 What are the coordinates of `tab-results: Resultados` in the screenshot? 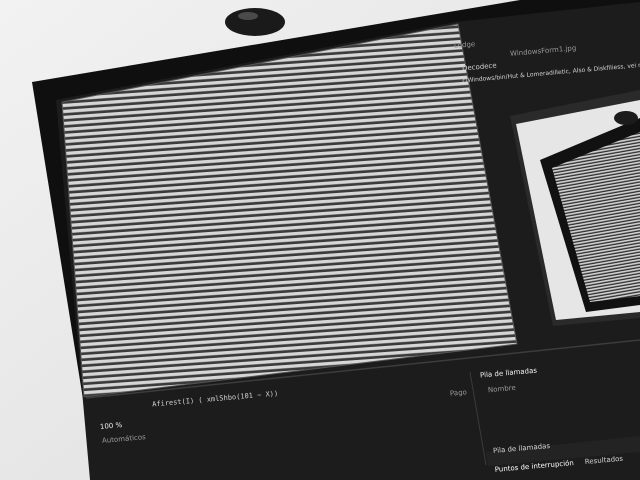 It's located at (604, 460).